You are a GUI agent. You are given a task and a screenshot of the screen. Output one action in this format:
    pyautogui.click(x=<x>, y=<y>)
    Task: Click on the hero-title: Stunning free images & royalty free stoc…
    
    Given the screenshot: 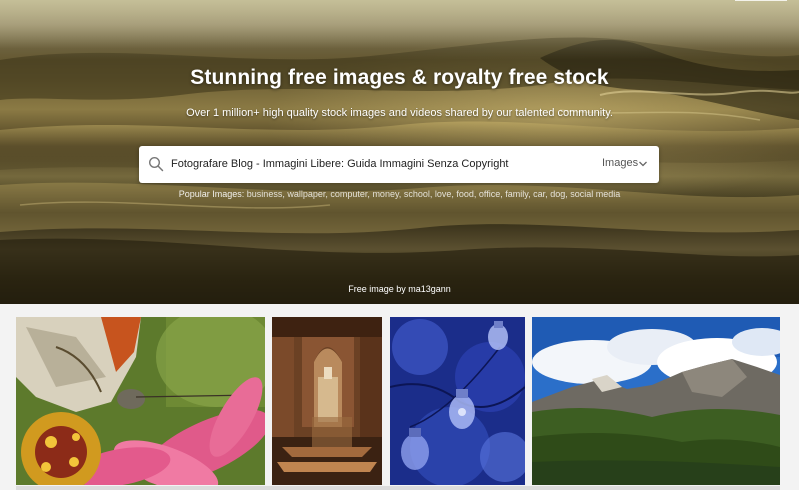 What is the action you would take?
    pyautogui.click(x=399, y=77)
    